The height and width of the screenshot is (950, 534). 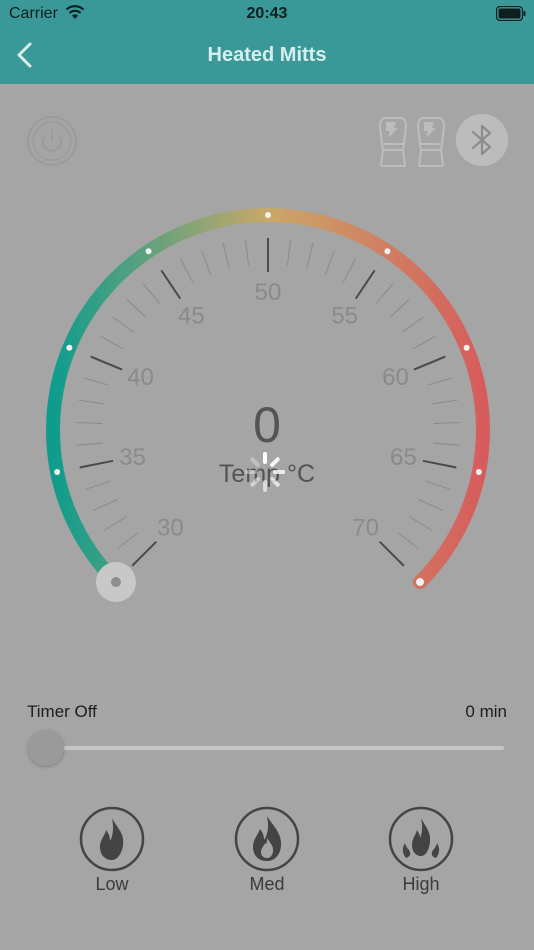 I want to click on page-title: Heated Mitts, so click(x=267, y=55).